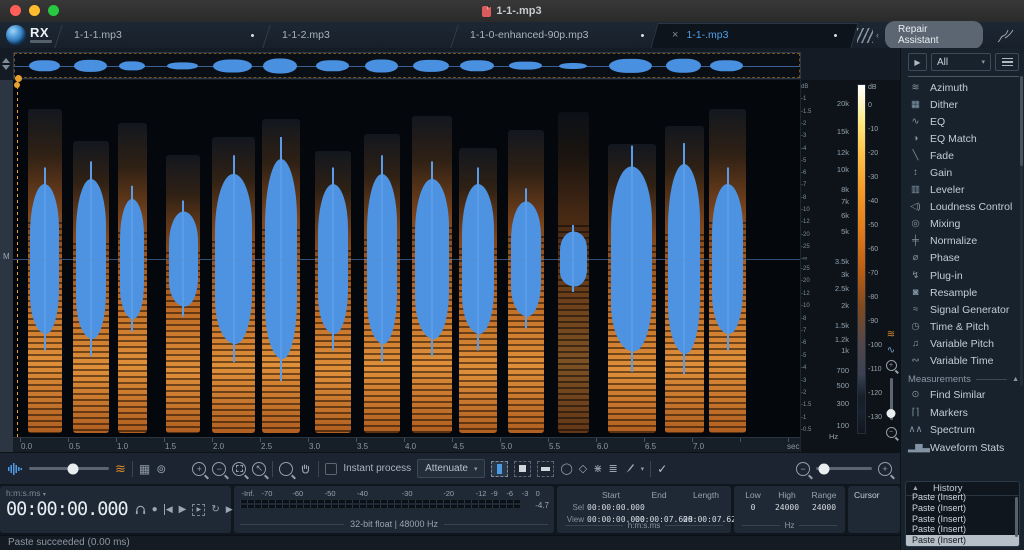 This screenshot has width=1024, height=550. I want to click on repair-assistant-button: Repair Assistant, so click(934, 35).